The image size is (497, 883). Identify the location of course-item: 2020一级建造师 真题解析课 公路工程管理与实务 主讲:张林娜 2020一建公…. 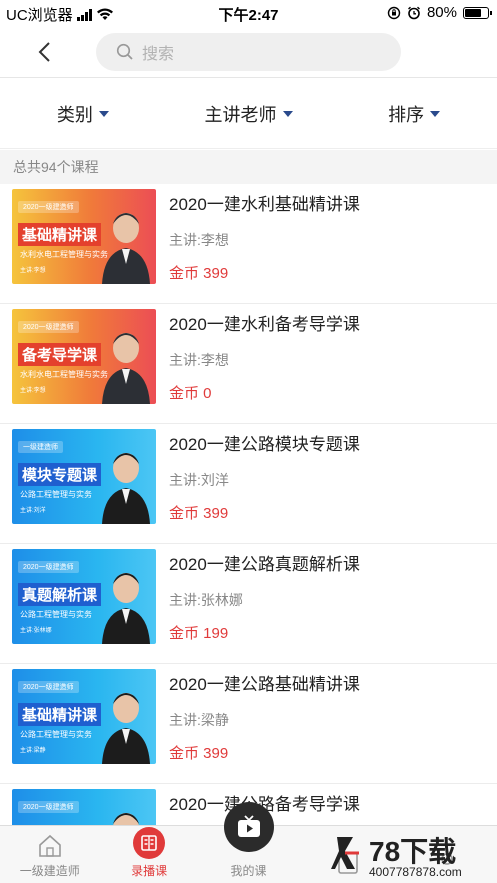
(248, 604).